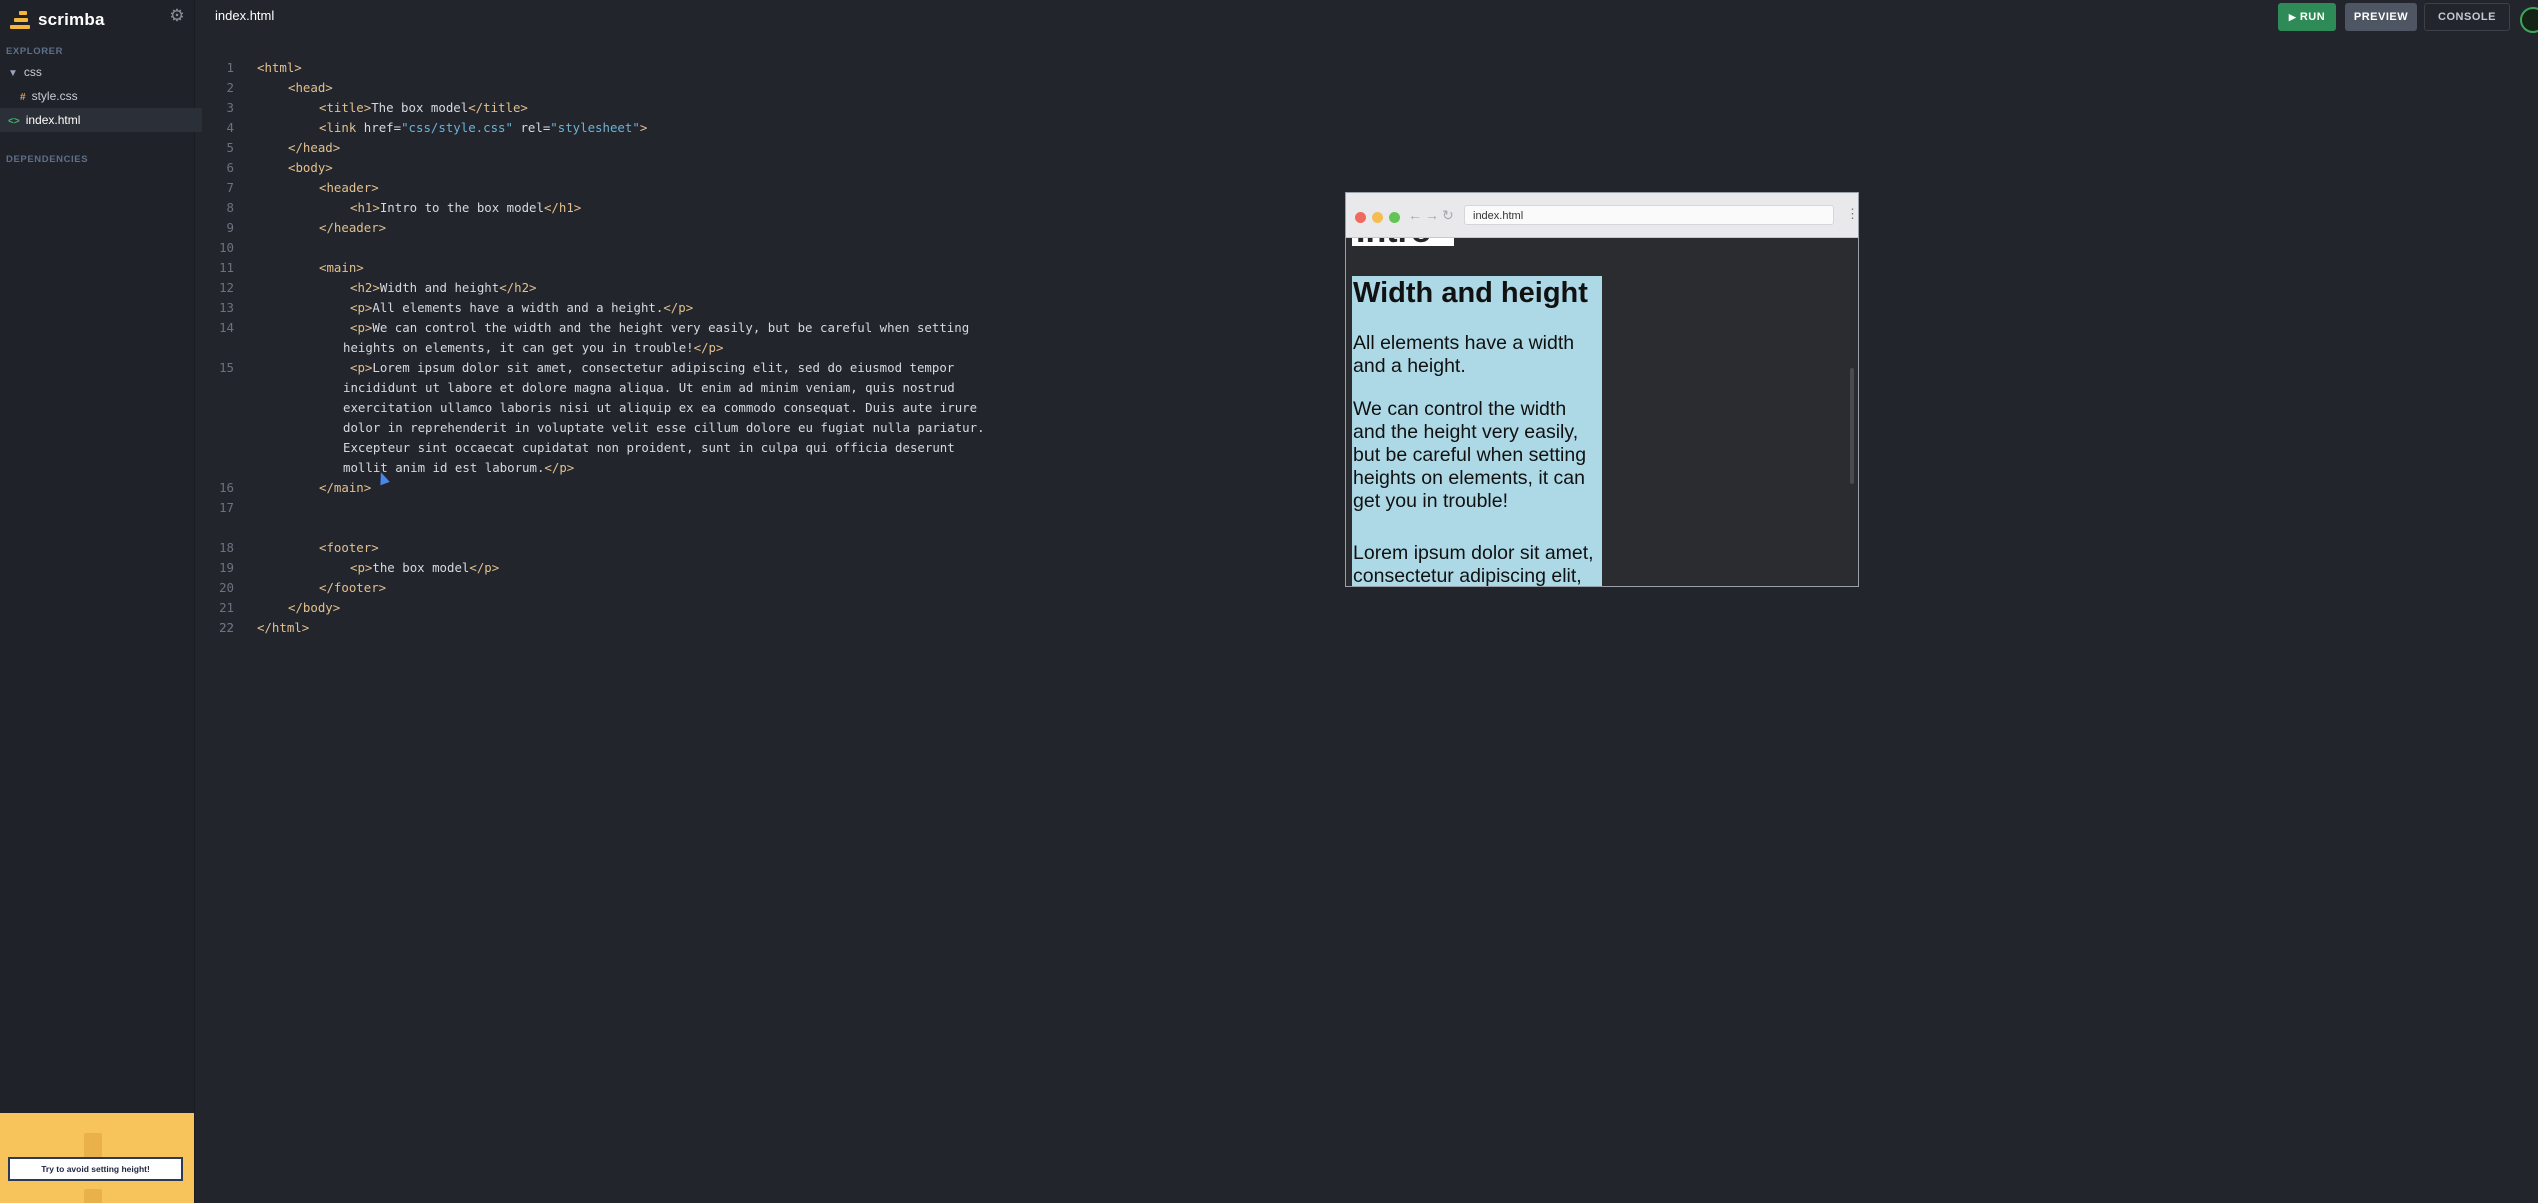 Image resolution: width=2538 pixels, height=1203 pixels. I want to click on line-number: 15, so click(226, 367).